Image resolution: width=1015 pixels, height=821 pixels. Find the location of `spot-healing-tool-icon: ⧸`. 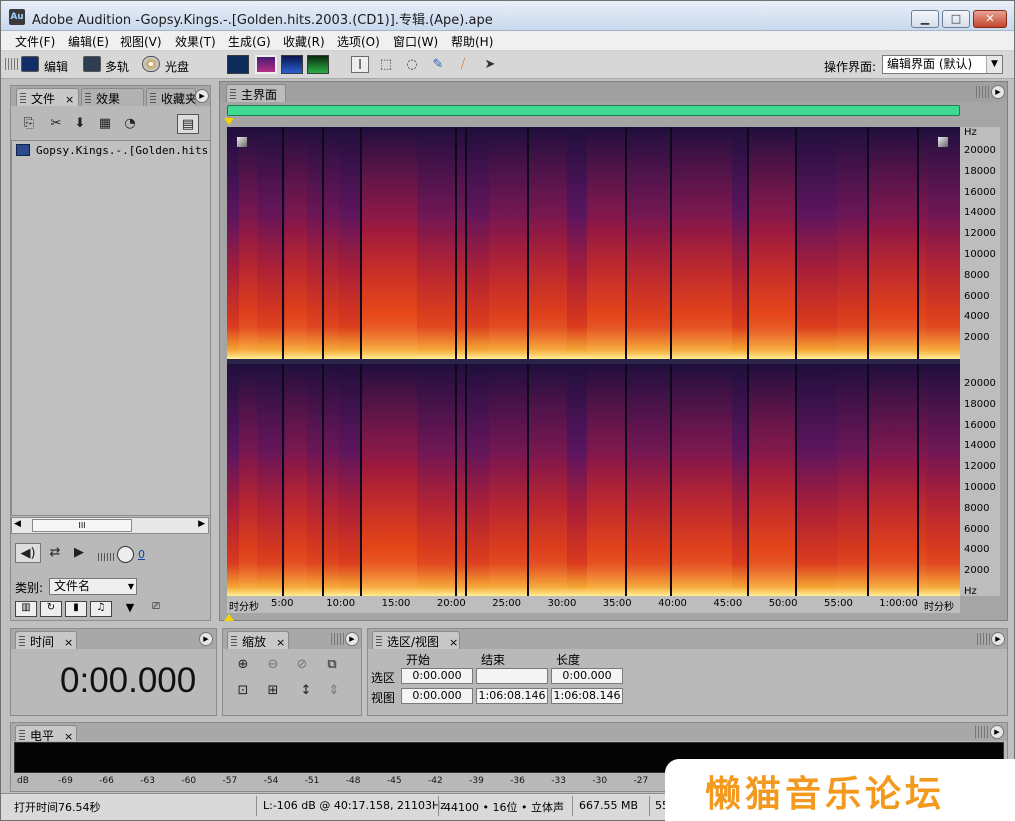

spot-healing-tool-icon: ⧸ is located at coordinates (463, 64).